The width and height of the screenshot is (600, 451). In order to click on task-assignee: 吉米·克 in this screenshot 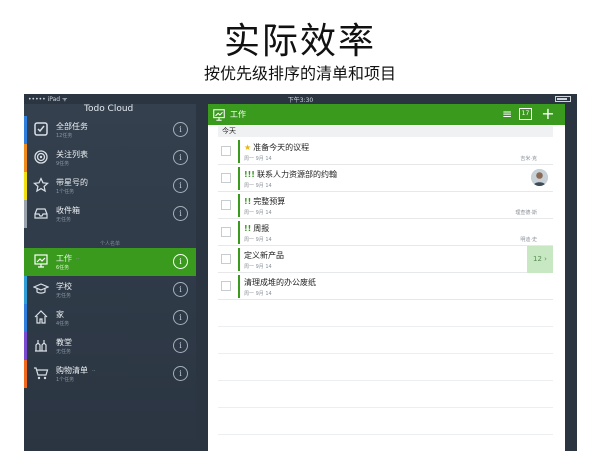, I will do `click(528, 159)`.